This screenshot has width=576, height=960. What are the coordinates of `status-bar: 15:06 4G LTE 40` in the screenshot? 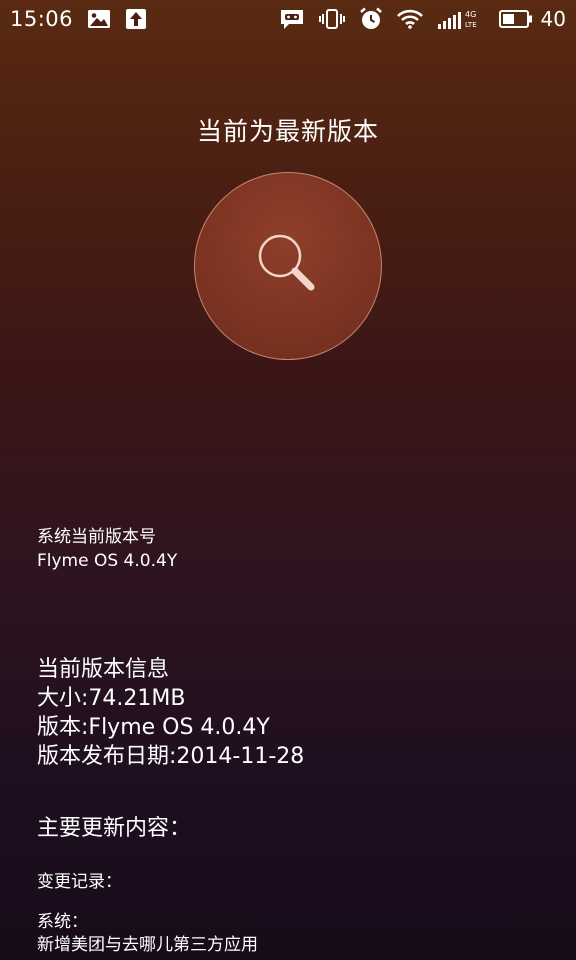 It's located at (288, 19).